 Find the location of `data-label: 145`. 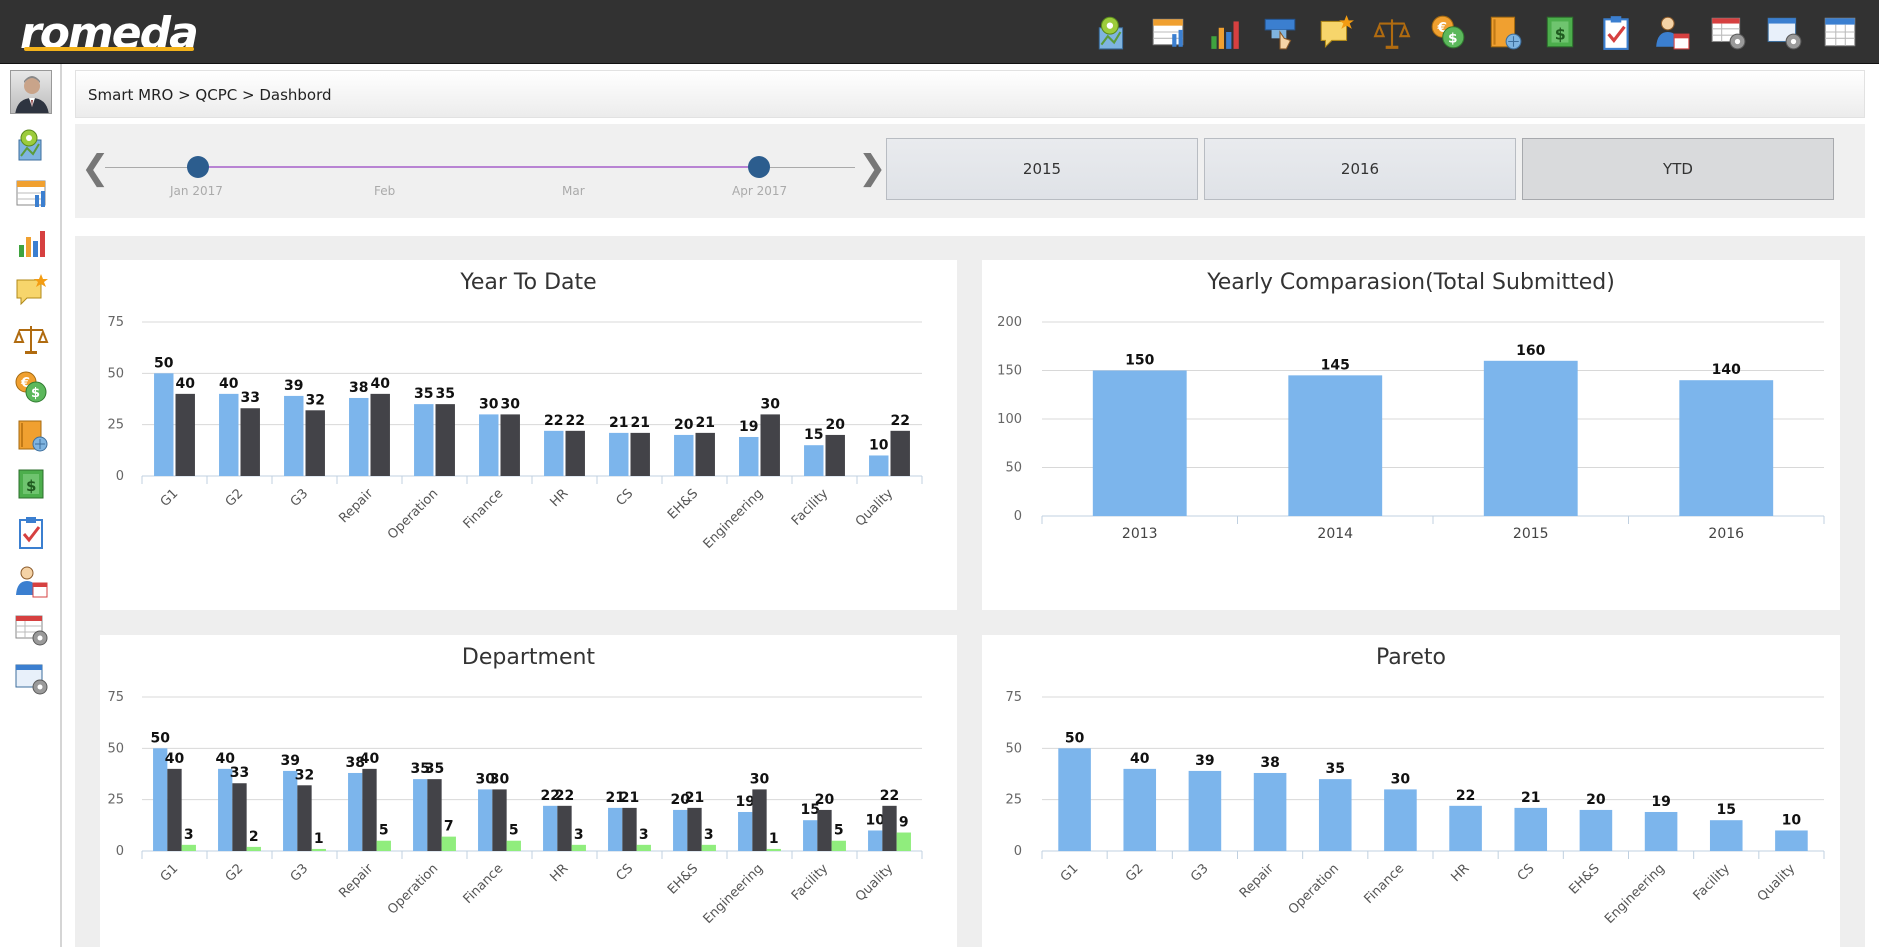

data-label: 145 is located at coordinates (1335, 365).